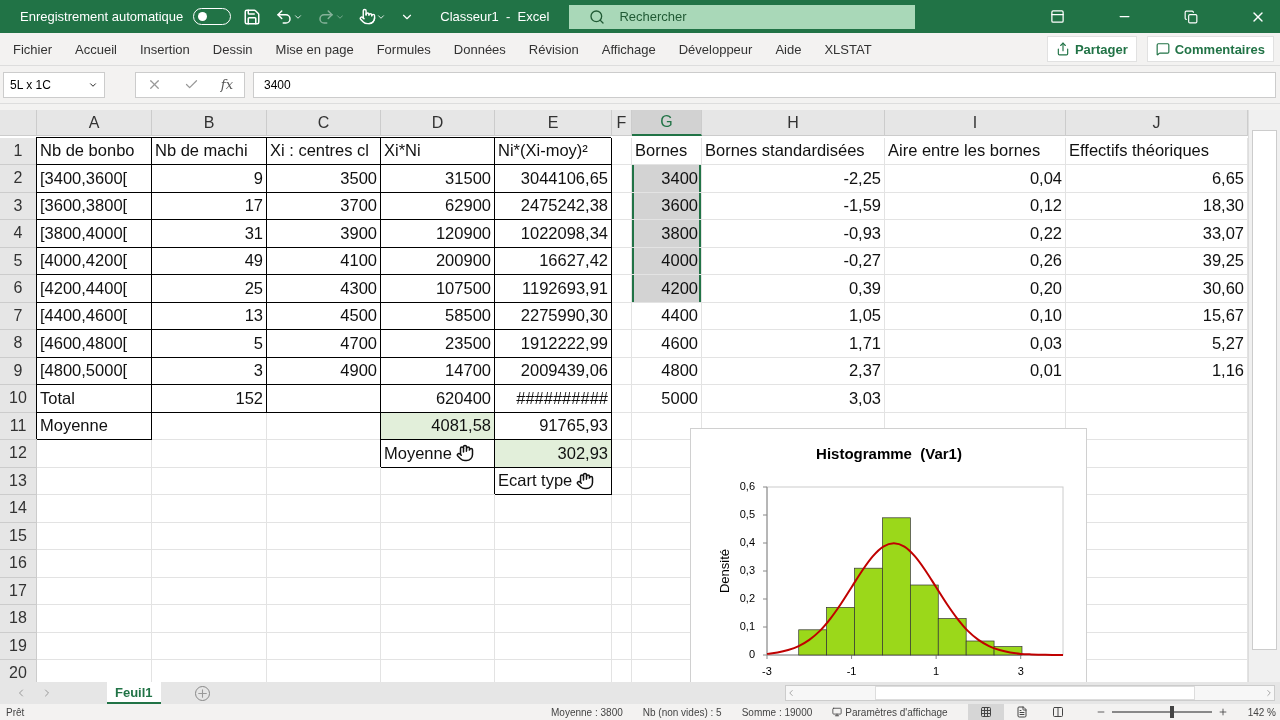 The image size is (1280, 720). What do you see at coordinates (18, 536) in the screenshot?
I see `row-header: 15` at bounding box center [18, 536].